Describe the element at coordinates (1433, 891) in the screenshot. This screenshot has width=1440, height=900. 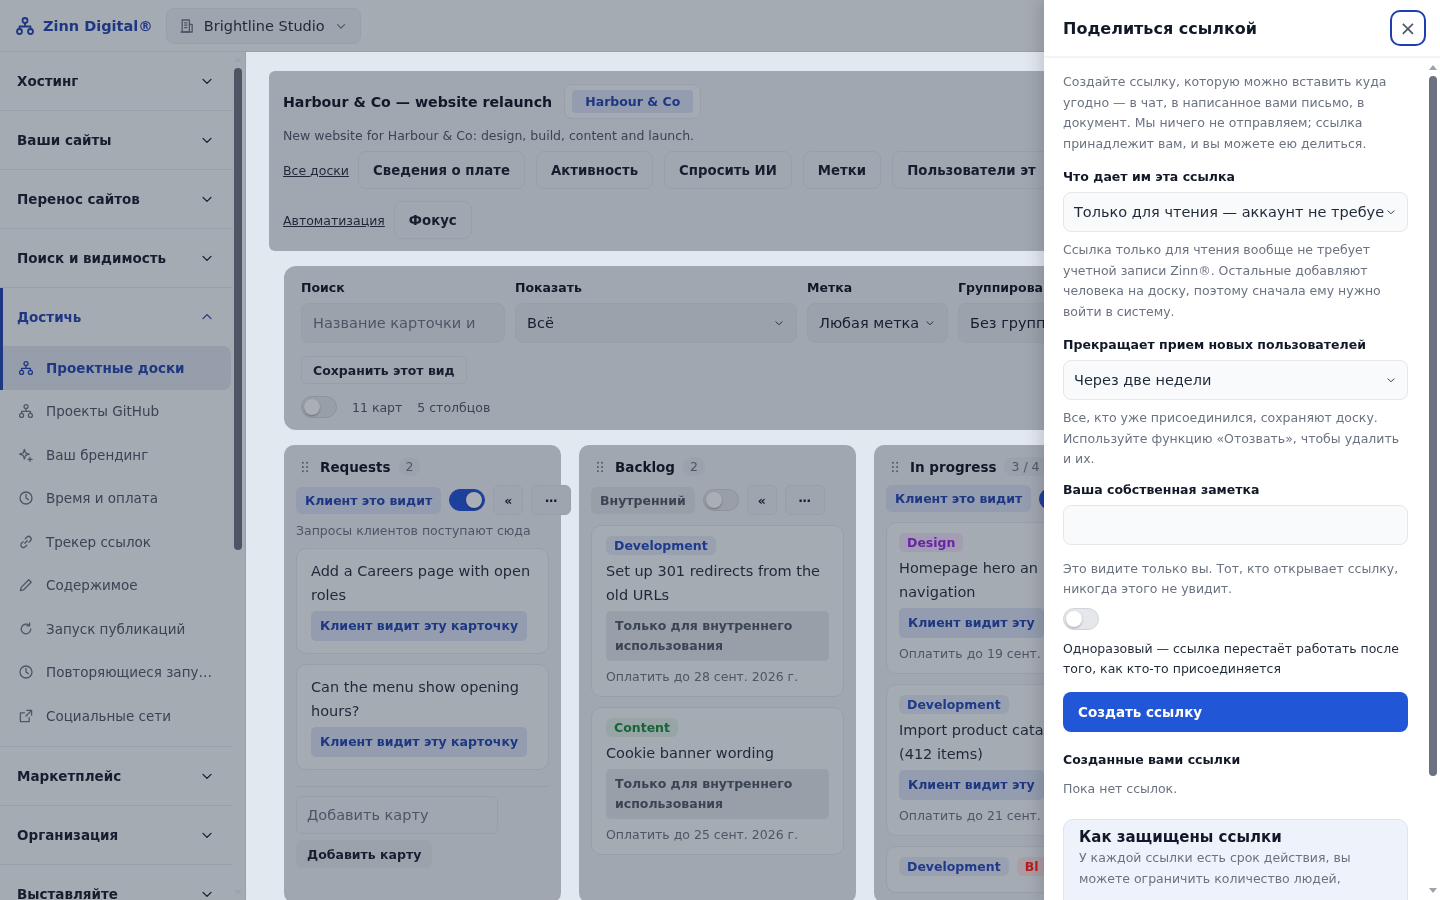
I see `scroll-down-icon` at that location.